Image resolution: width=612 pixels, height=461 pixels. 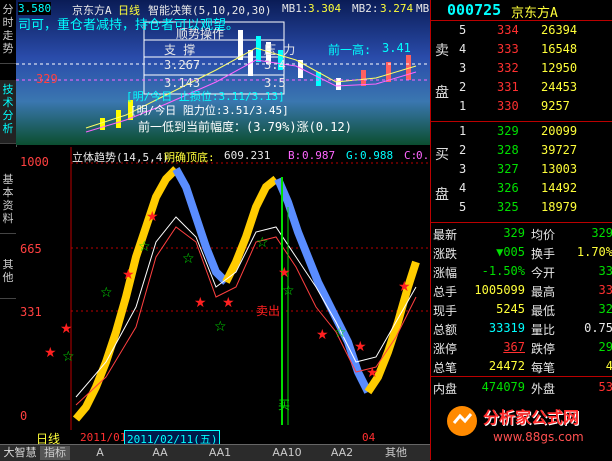 What do you see at coordinates (543, 330) in the screenshot?
I see `stat-key: 量比` at bounding box center [543, 330].